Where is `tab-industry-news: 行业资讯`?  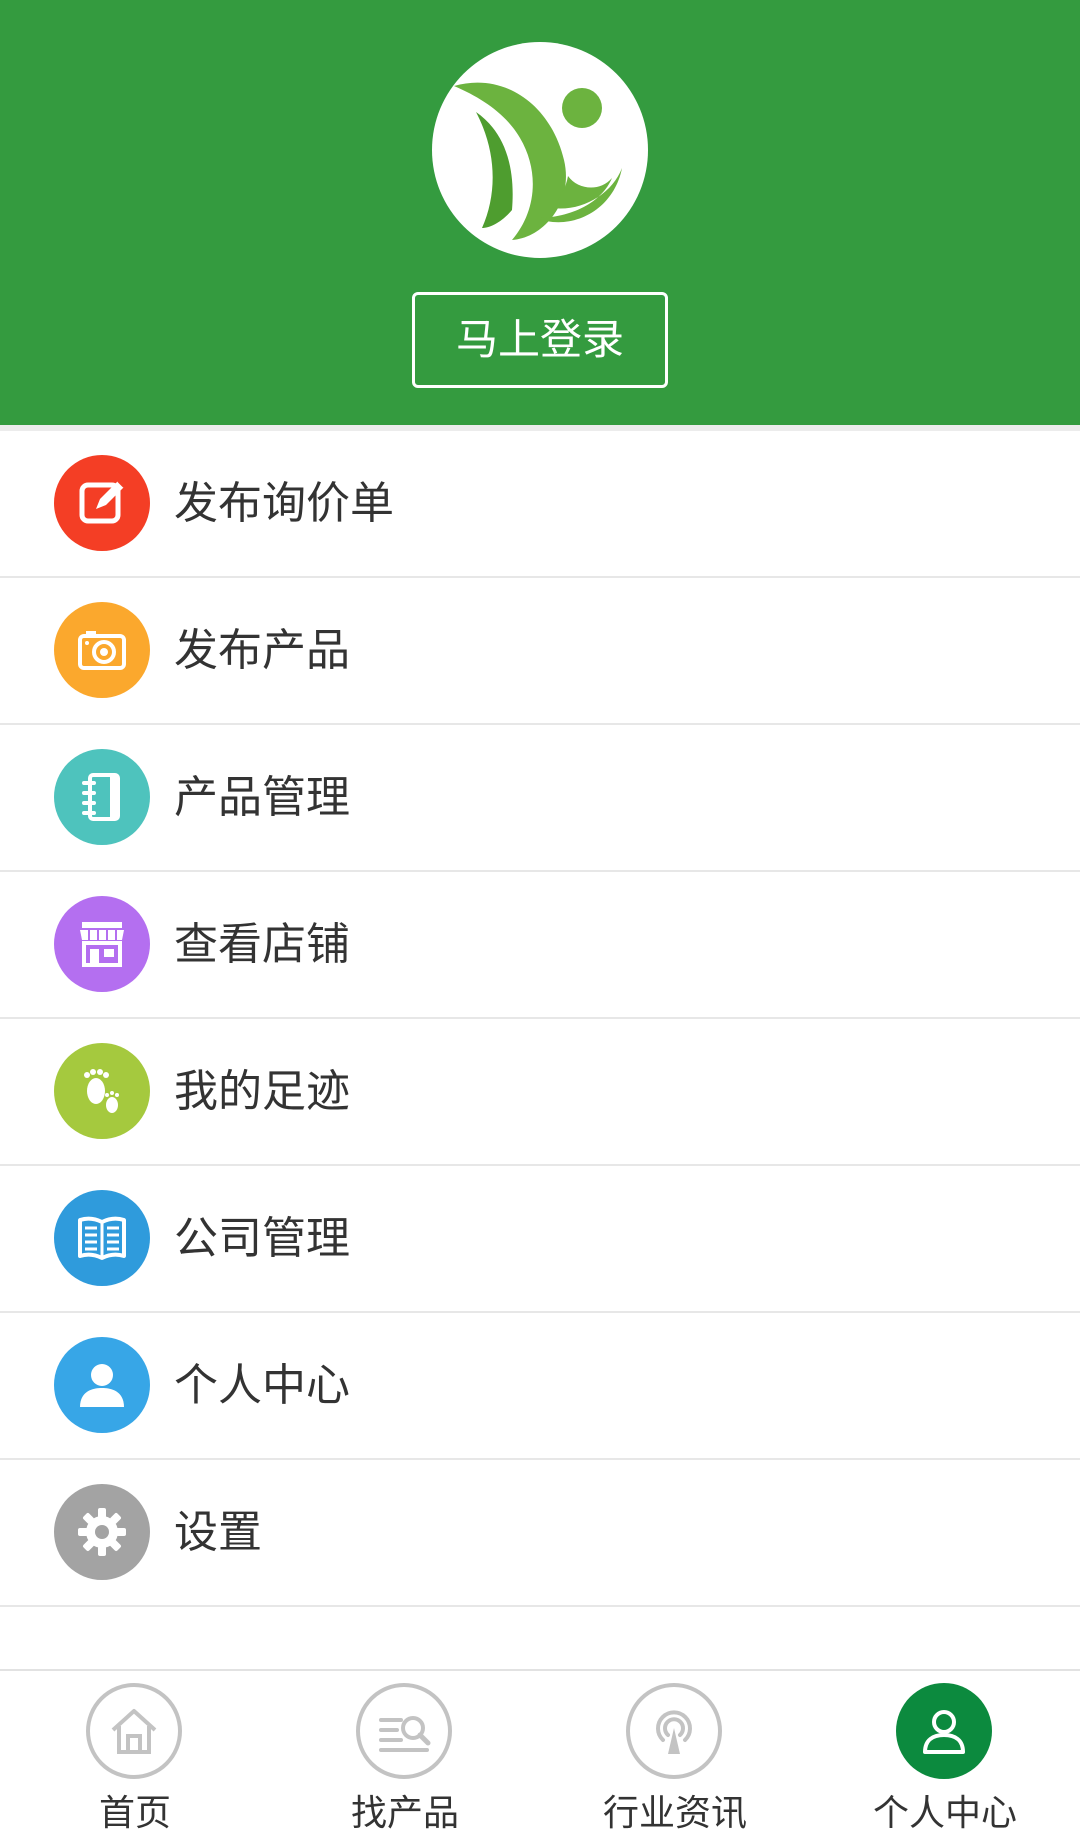
tab-industry-news: 行业资讯 is located at coordinates (675, 1759).